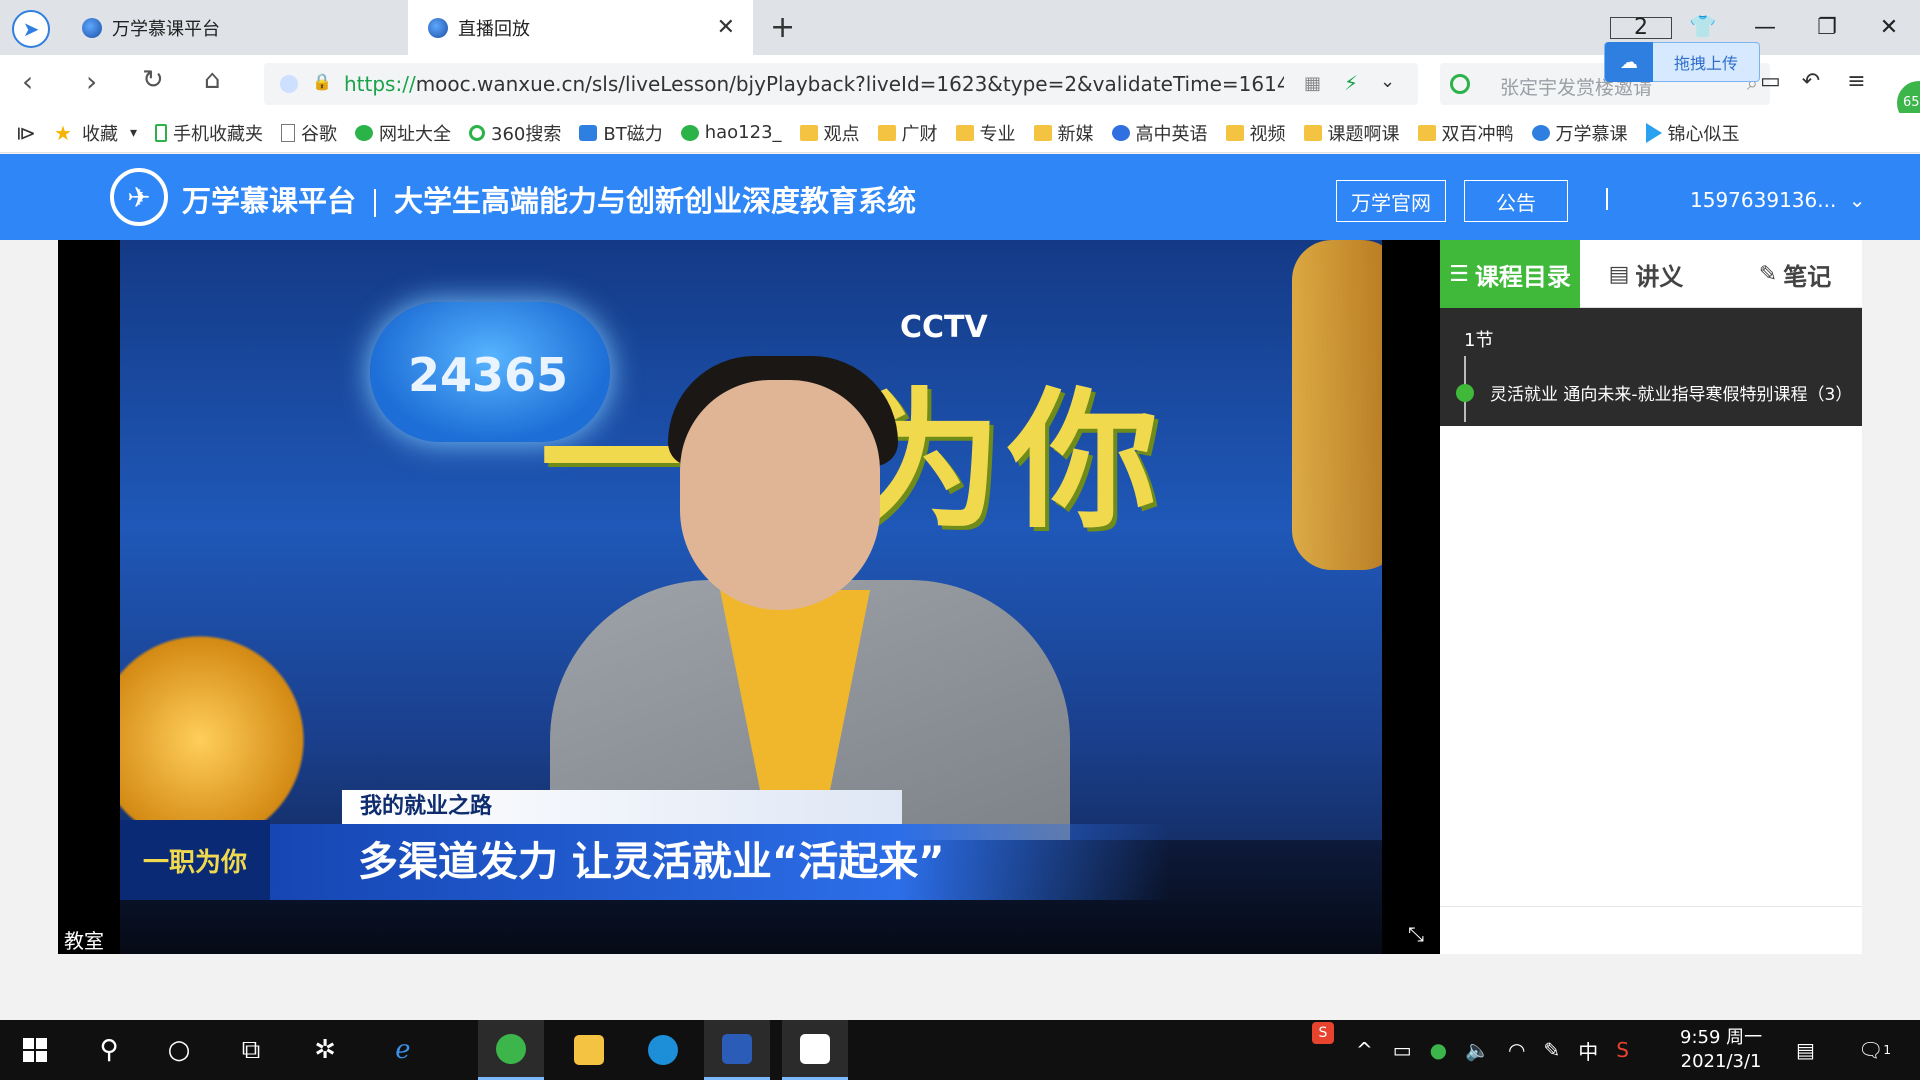 This screenshot has height=1080, width=1920. Describe the element at coordinates (1460, 84) in the screenshot. I see `360-search-icon` at that location.